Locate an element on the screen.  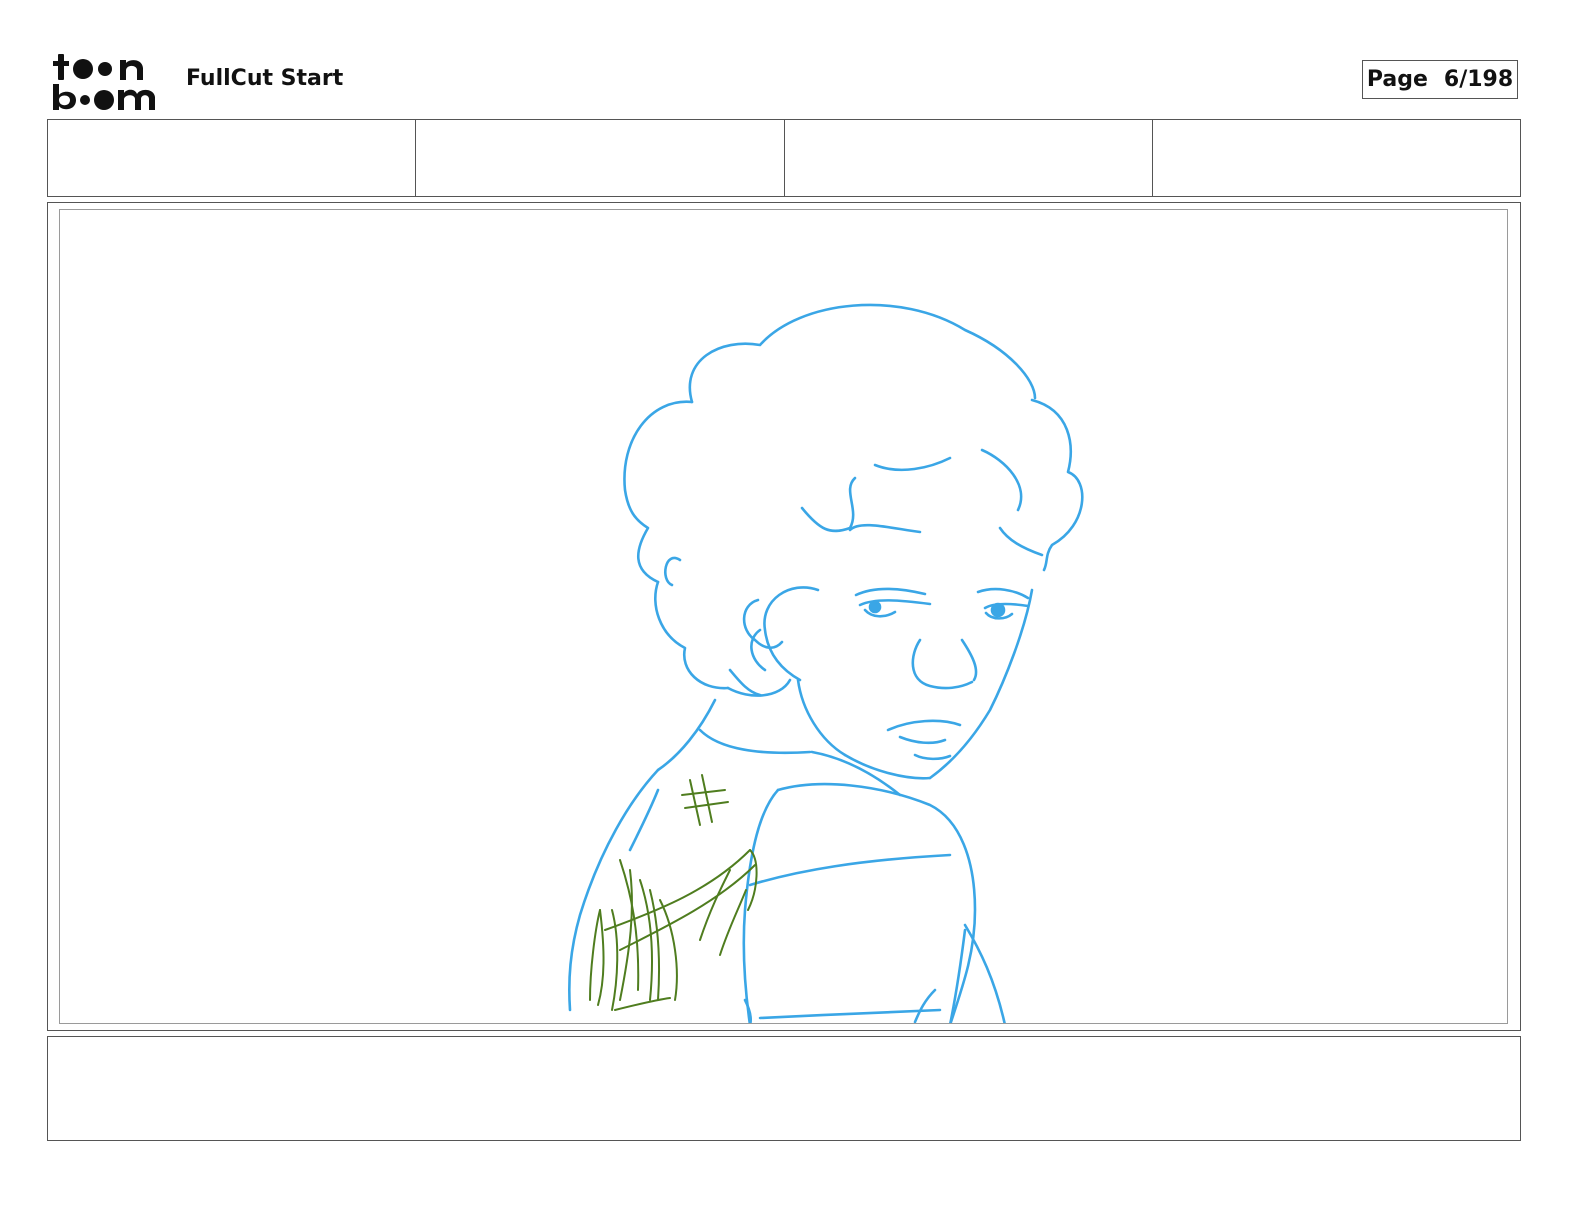
panel-info-row is located at coordinates (784, 158).